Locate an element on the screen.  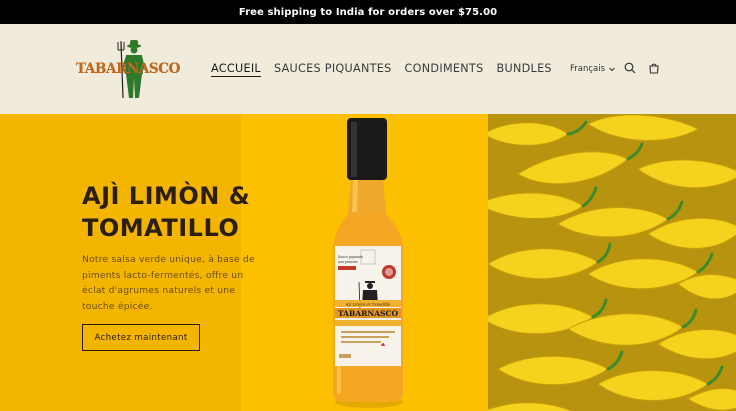
cart-button is located at coordinates (654, 68).